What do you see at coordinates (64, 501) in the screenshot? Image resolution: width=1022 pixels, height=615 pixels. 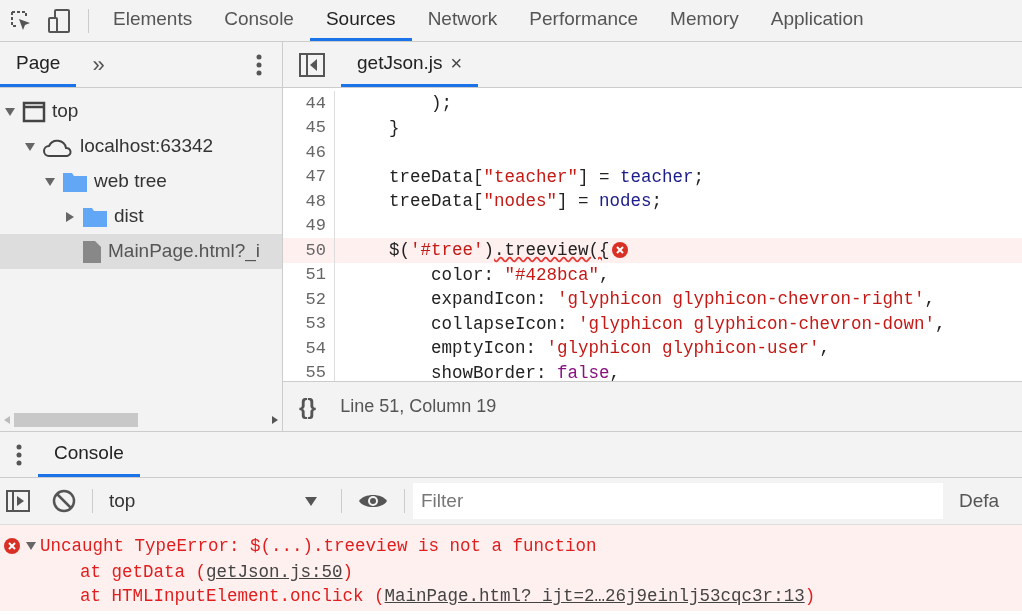 I see `clear-console-icon` at bounding box center [64, 501].